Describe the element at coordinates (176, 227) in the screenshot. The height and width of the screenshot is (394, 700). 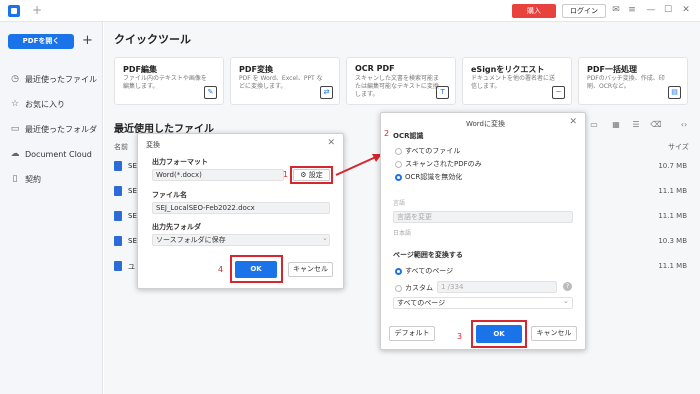
I see `output-folder-label: 出力先フォルダ` at that location.